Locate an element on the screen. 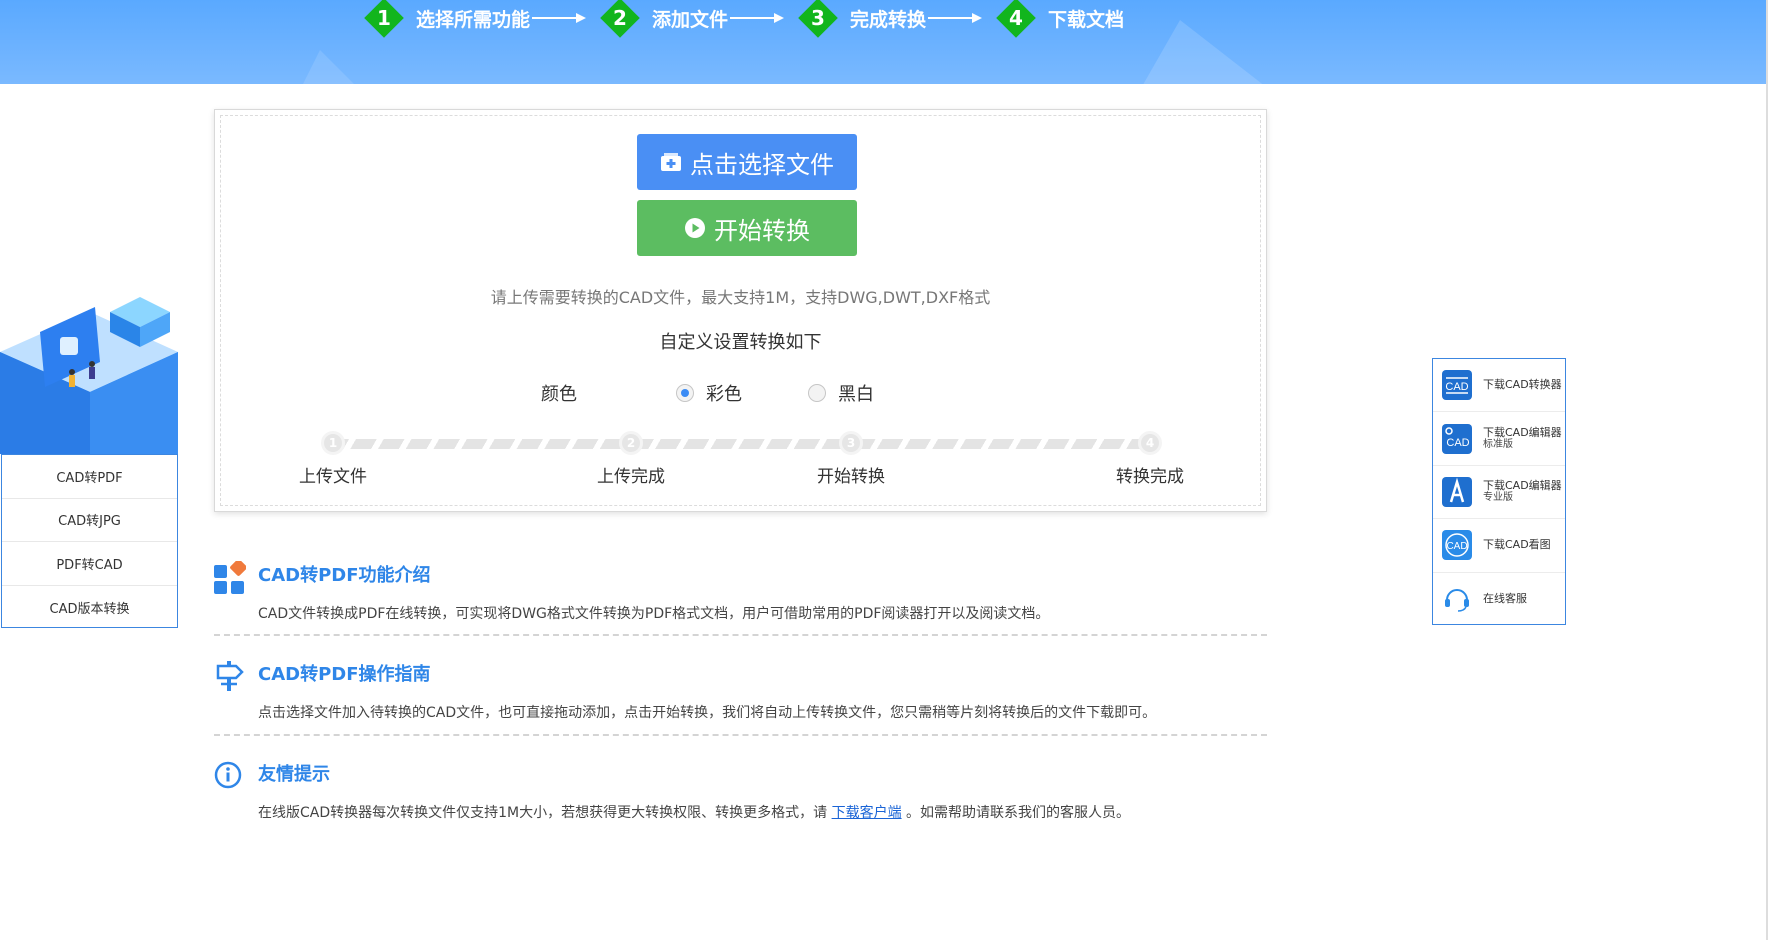 This screenshot has width=1768, height=940. step-number-badge: 1 is located at coordinates (384, 19).